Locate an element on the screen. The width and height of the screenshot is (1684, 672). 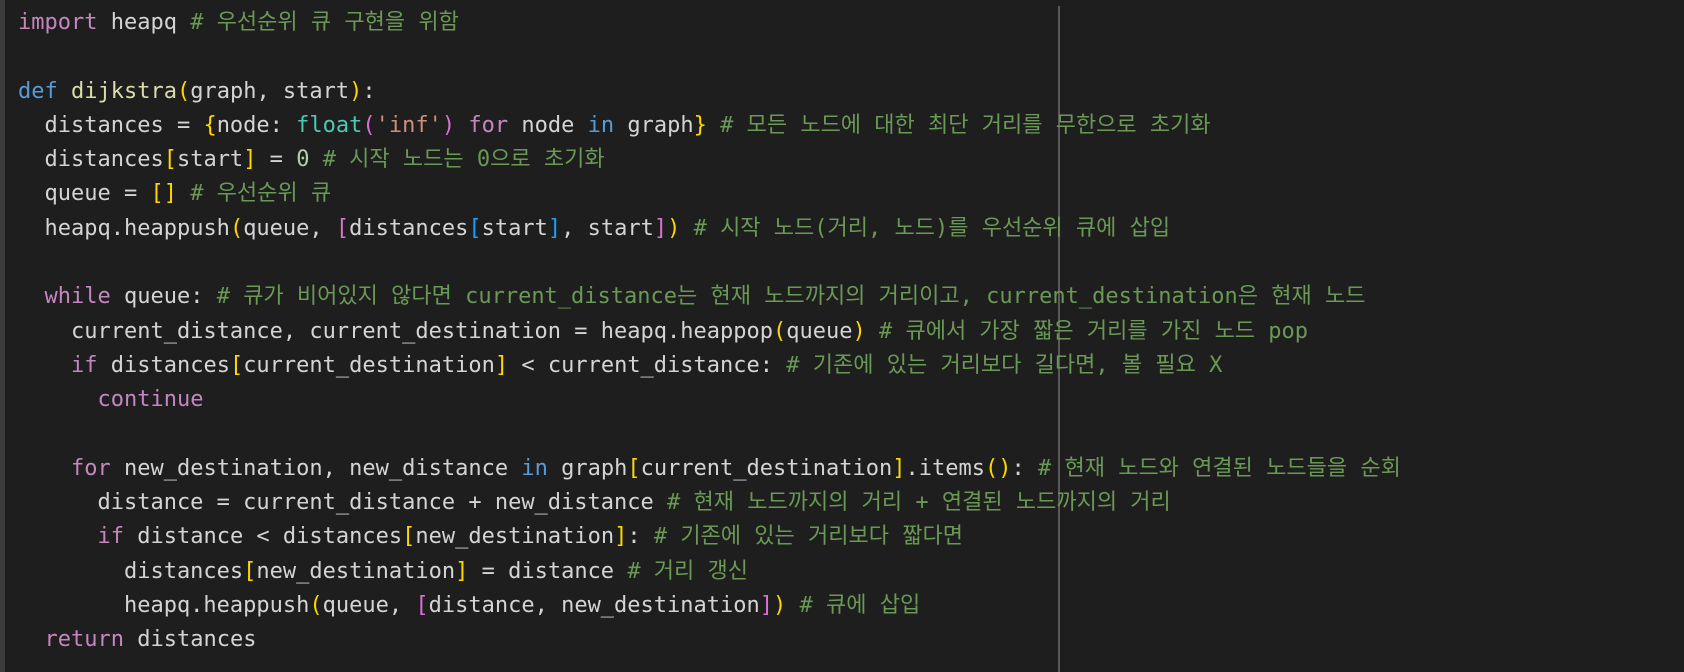
code-comment: # 큐에 삽입 is located at coordinates (860, 606).